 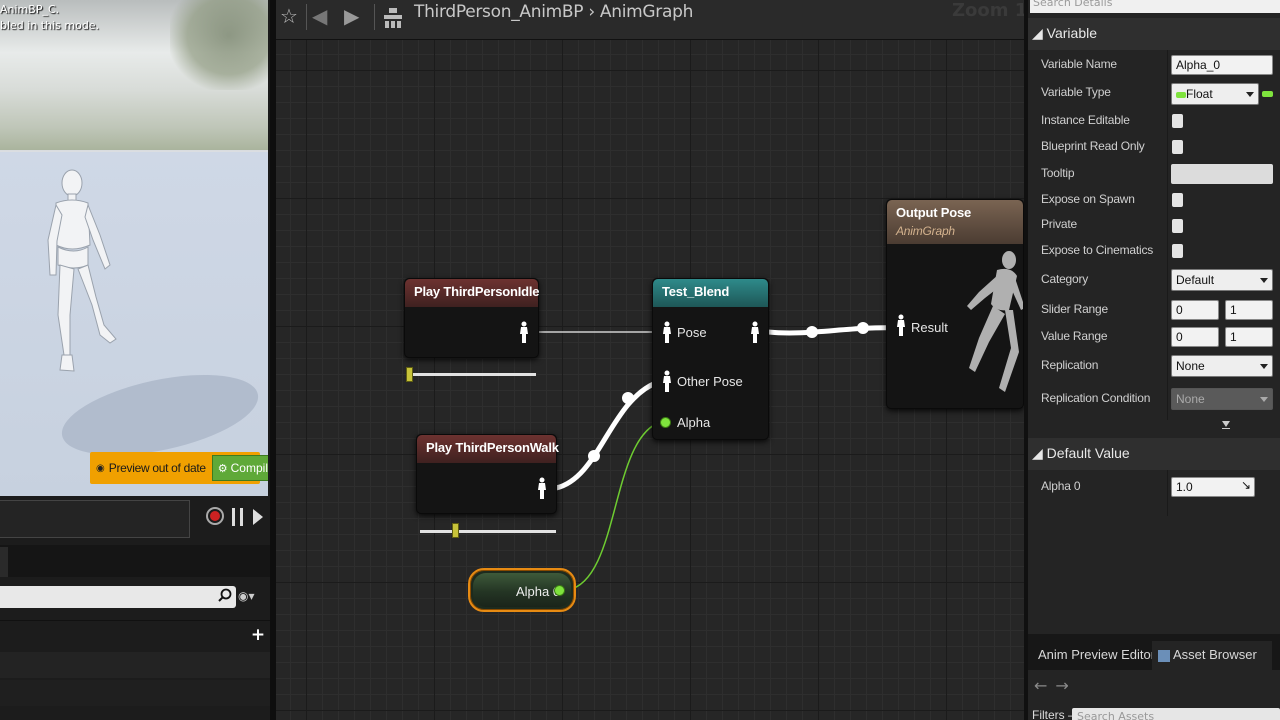 What do you see at coordinates (646, 12) in the screenshot?
I see `breadcrumb-graph: AnimGraph` at bounding box center [646, 12].